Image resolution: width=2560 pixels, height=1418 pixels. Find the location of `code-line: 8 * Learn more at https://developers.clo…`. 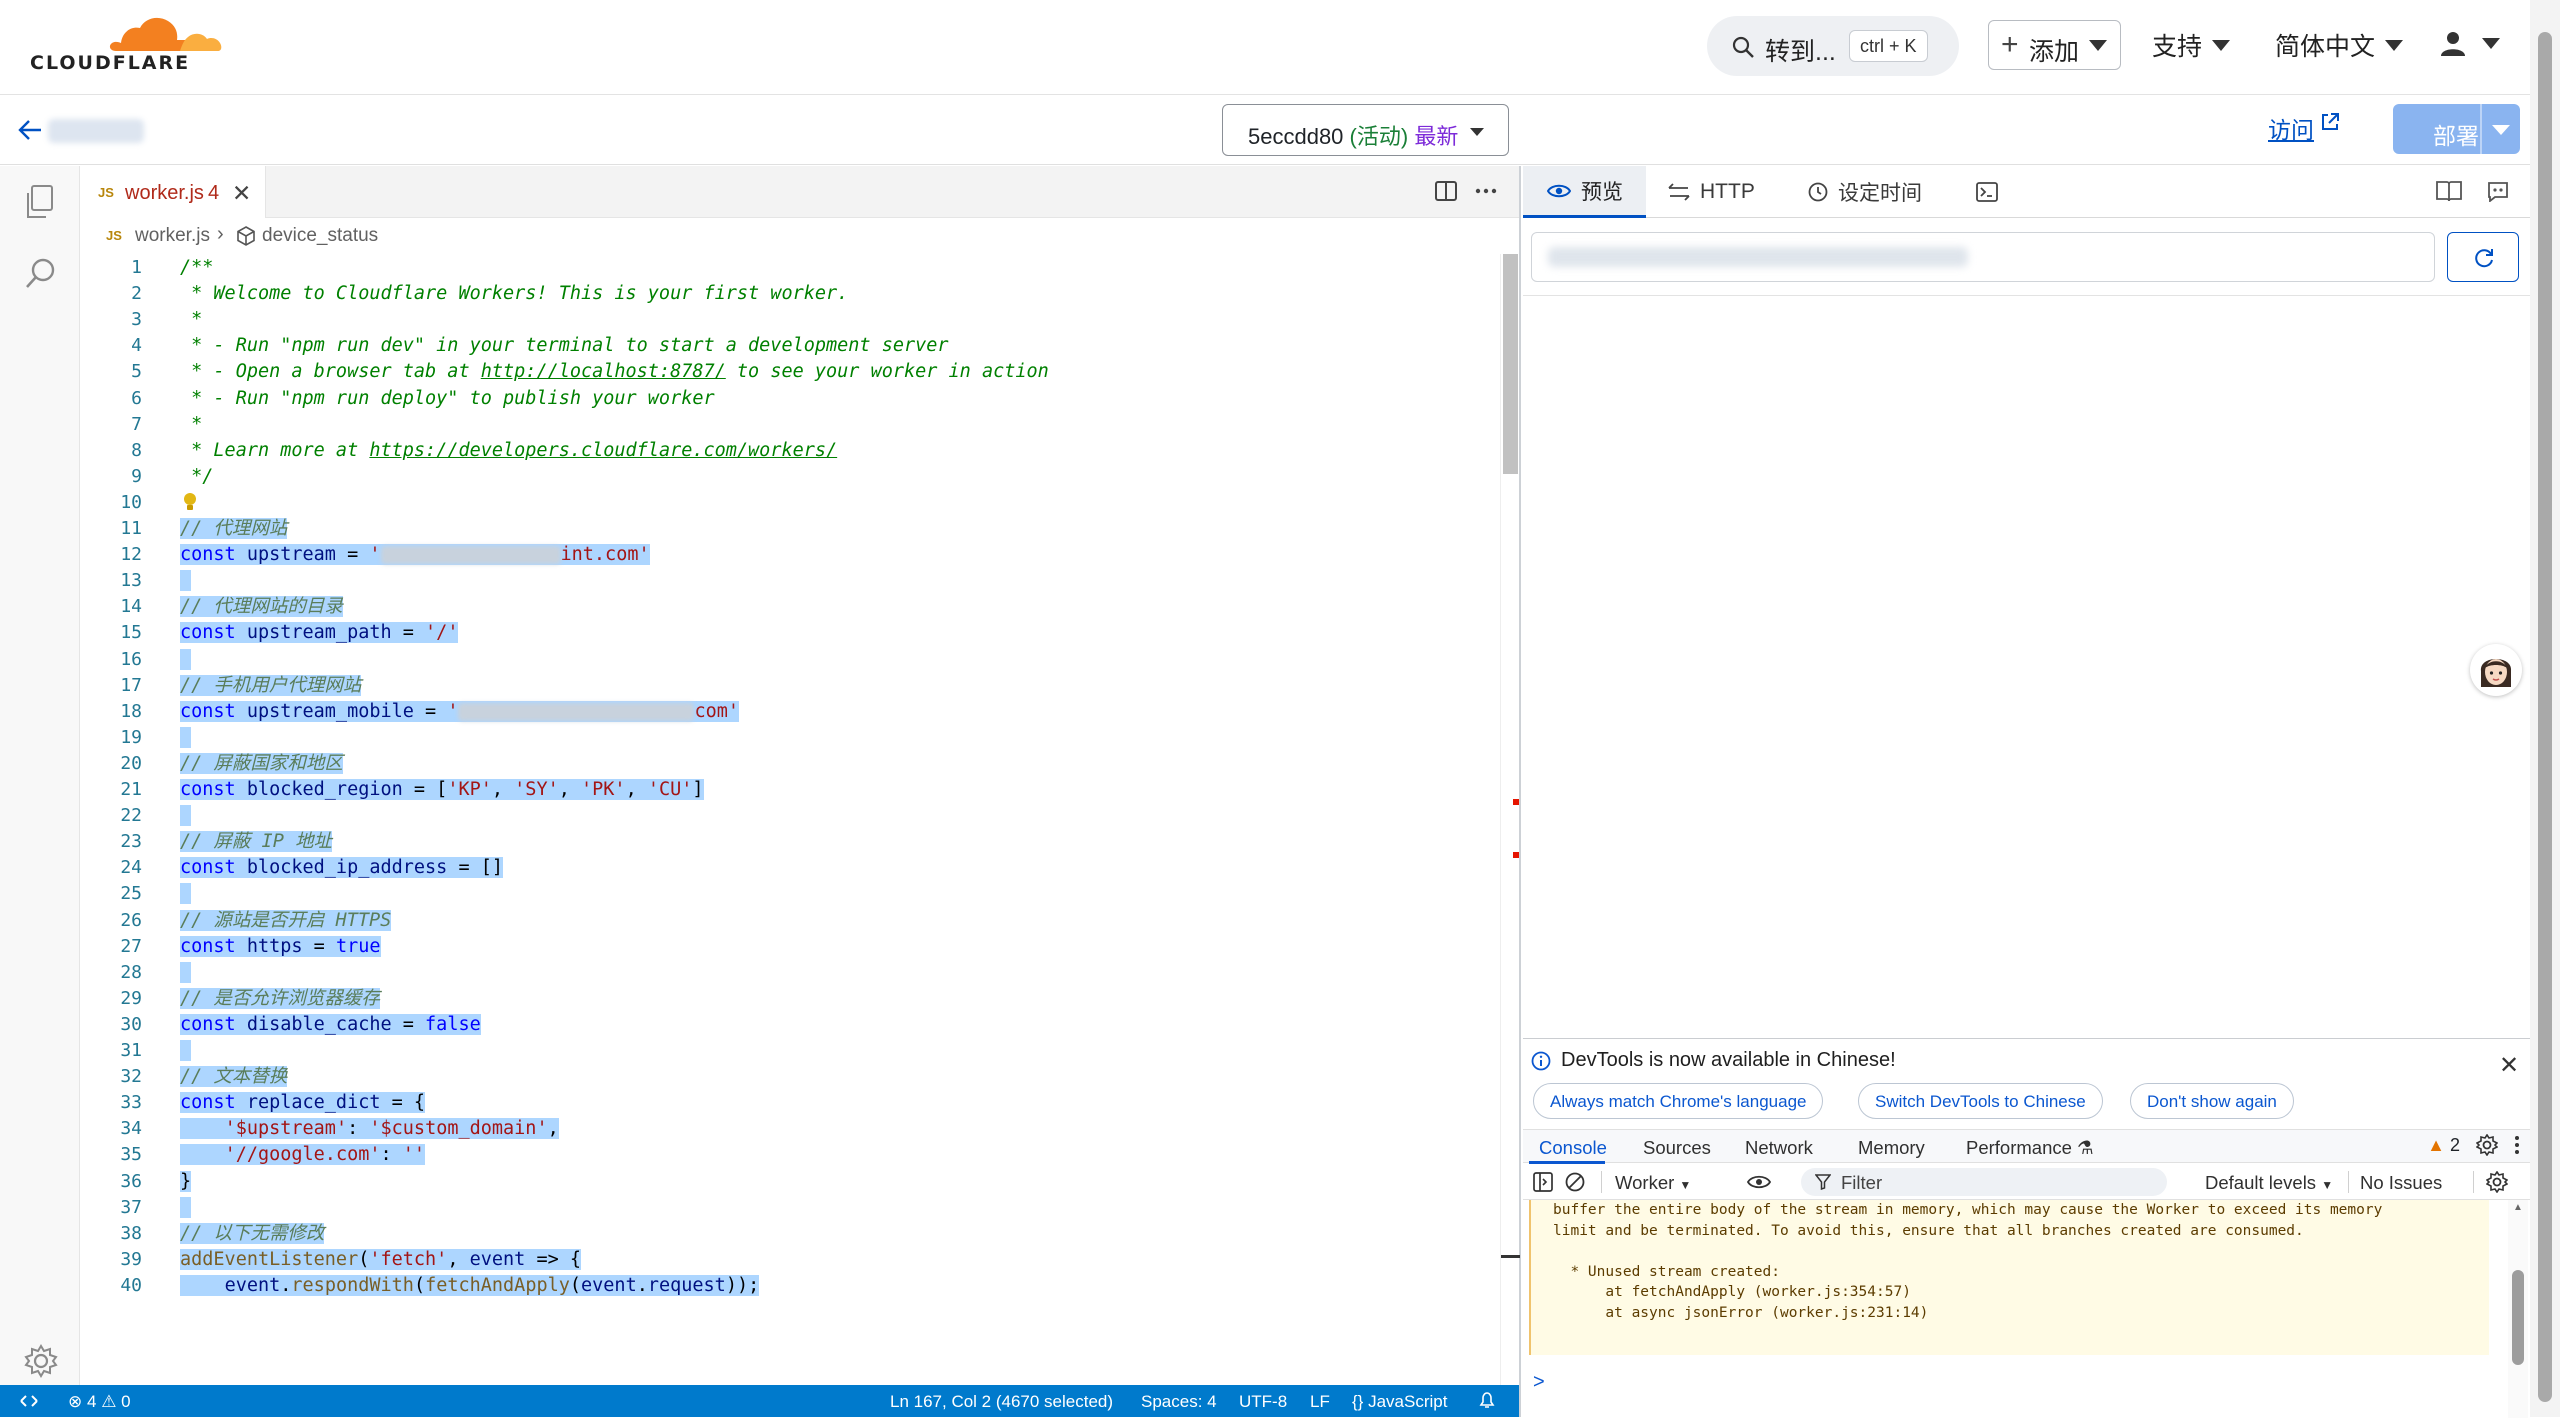

code-line: 8 * Learn more at https://developers.clo… is located at coordinates (790, 451).